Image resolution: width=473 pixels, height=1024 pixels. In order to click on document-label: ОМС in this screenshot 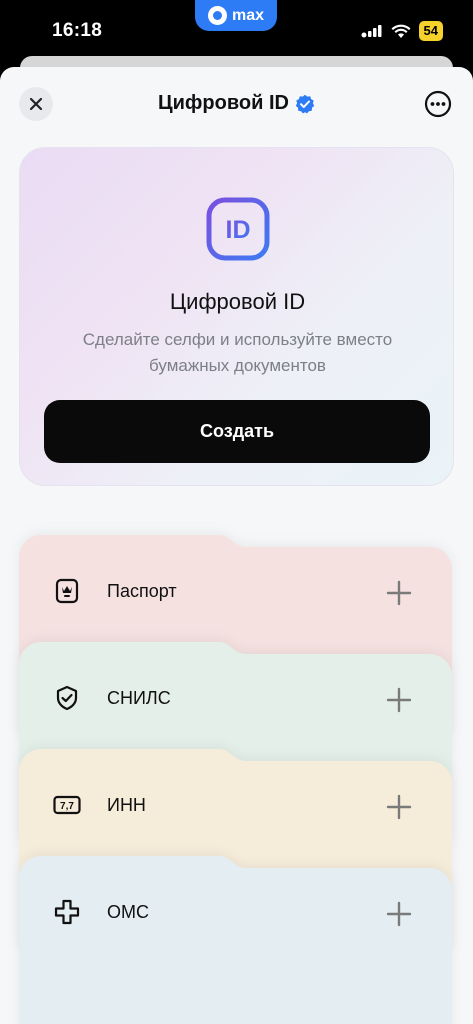, I will do `click(128, 912)`.